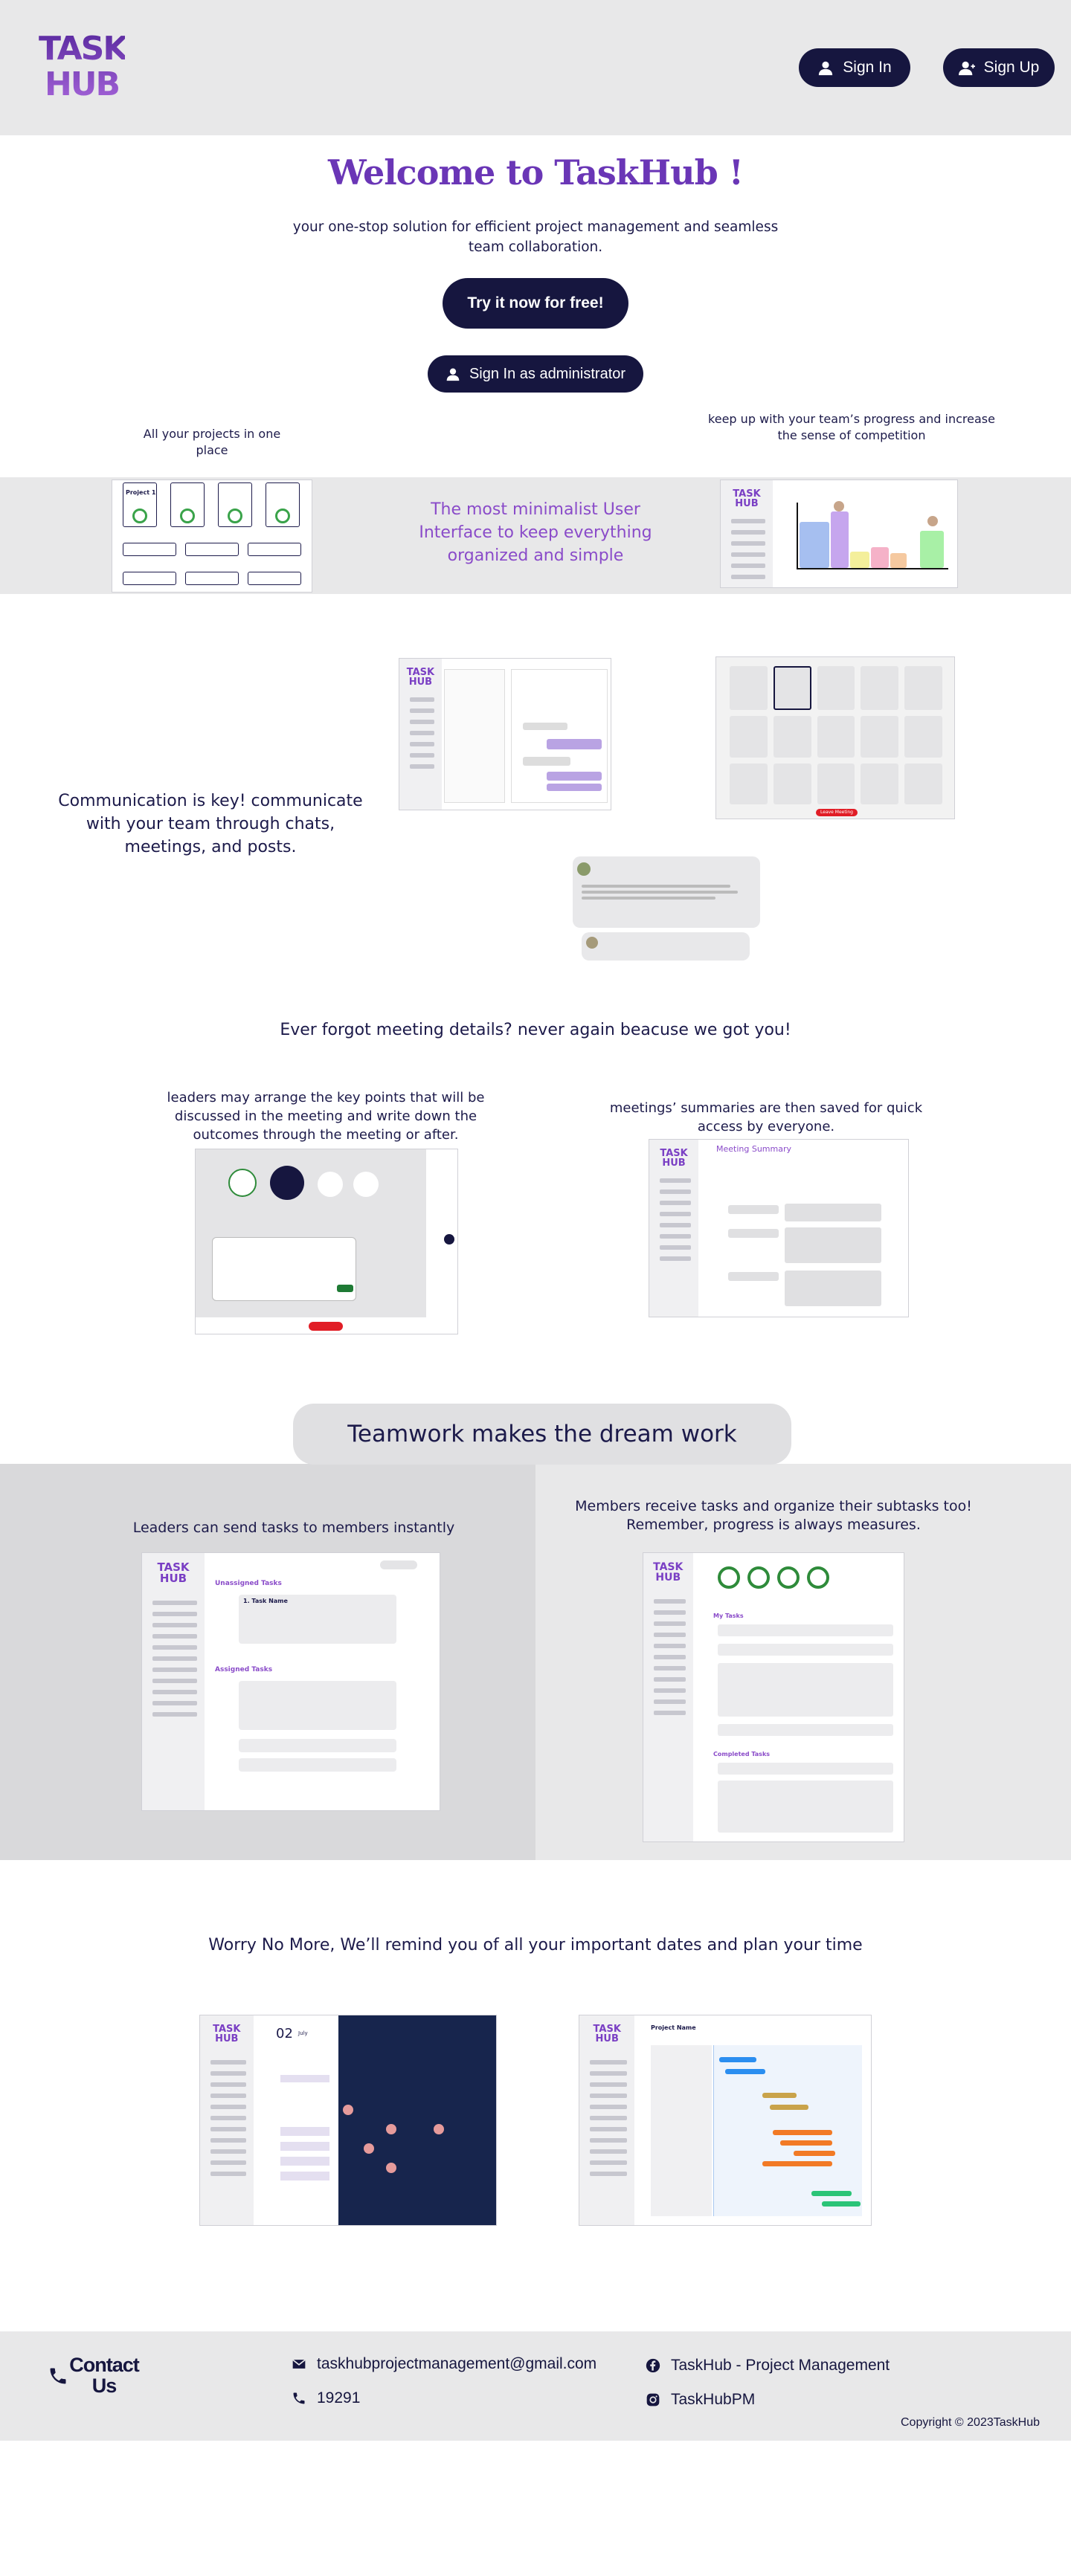 This screenshot has height=2576, width=1071. Describe the element at coordinates (345, 1288) in the screenshot. I see `save-button` at that location.